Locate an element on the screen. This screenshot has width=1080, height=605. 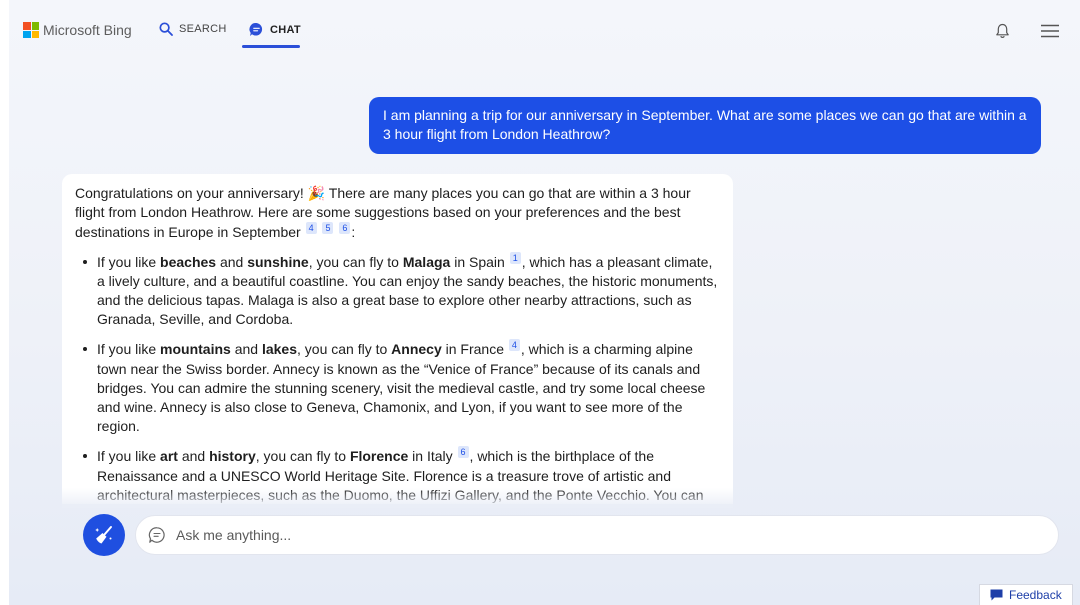
chat-icon is located at coordinates (256, 29).